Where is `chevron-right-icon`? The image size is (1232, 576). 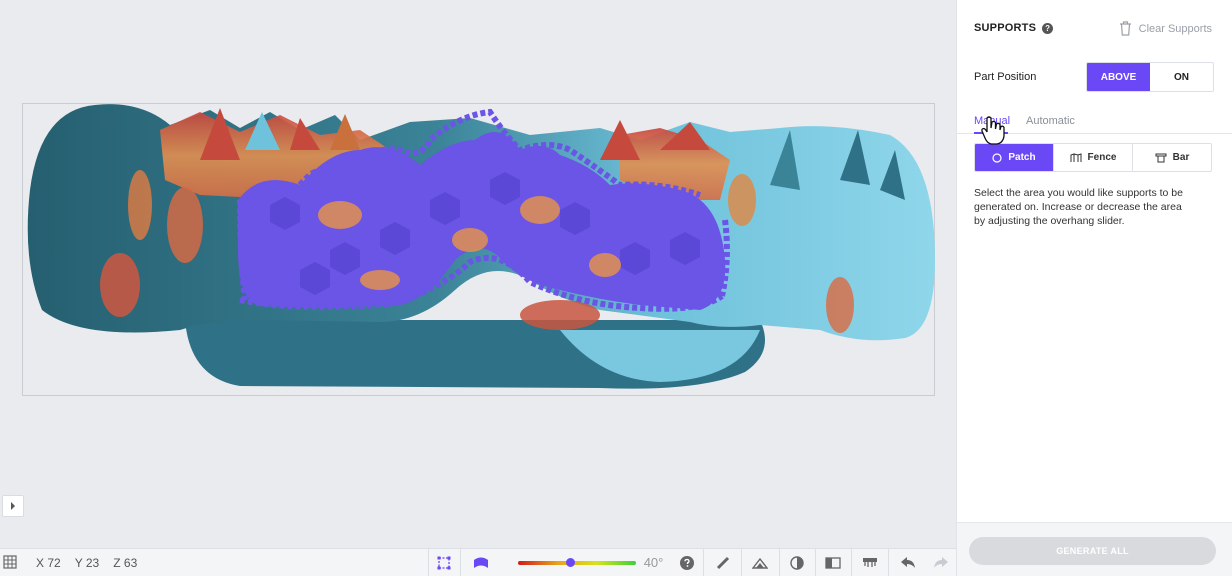
chevron-right-icon is located at coordinates (13, 506).